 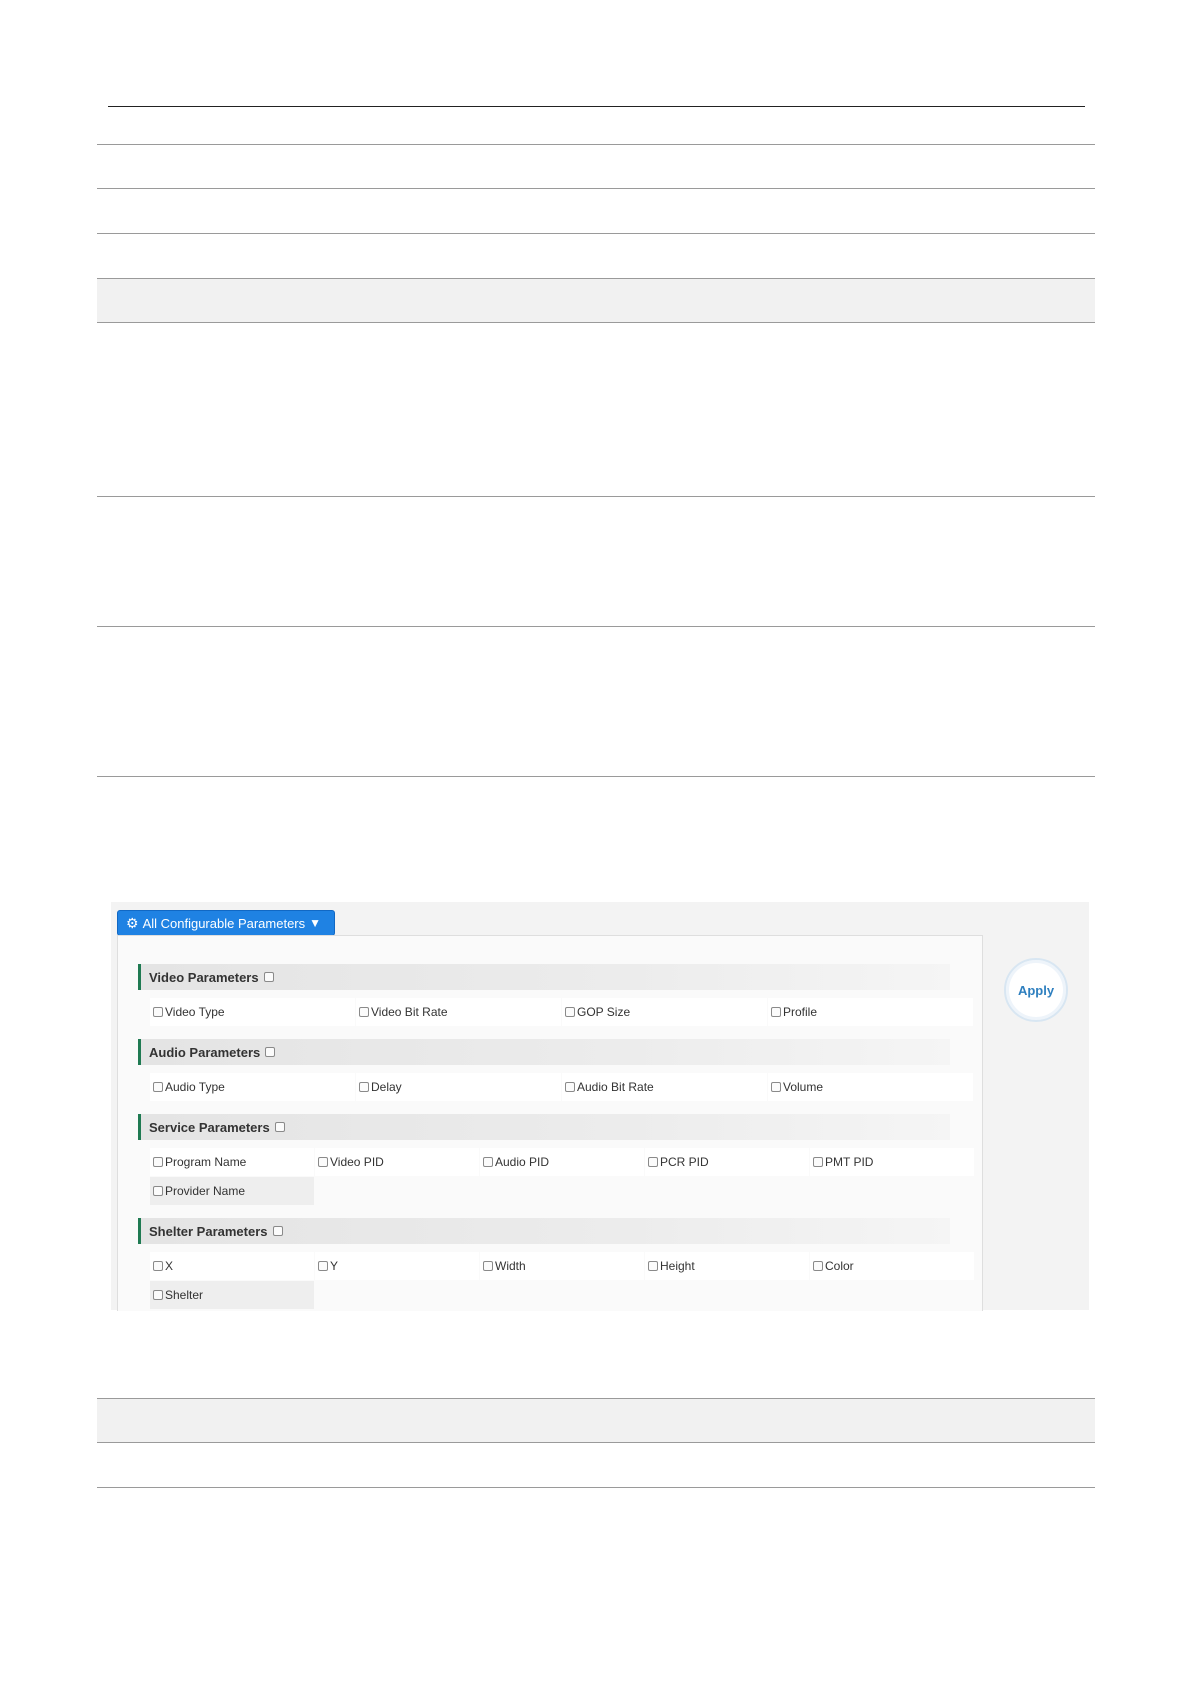 What do you see at coordinates (522, 1162) in the screenshot?
I see `option-label: Audio PID` at bounding box center [522, 1162].